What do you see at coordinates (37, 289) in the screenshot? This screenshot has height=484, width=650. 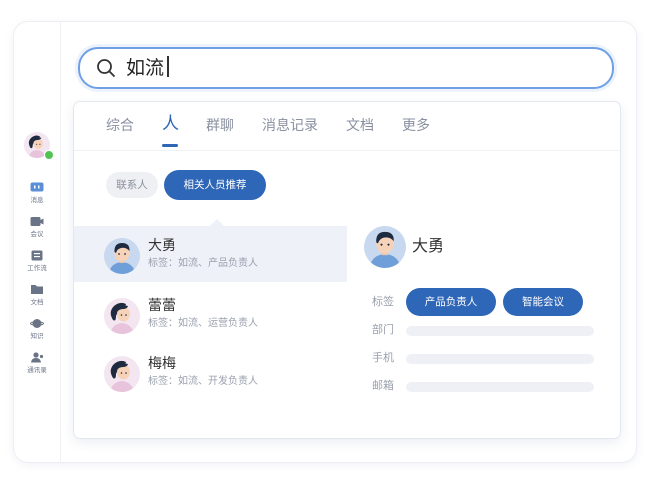 I see `document-icon` at bounding box center [37, 289].